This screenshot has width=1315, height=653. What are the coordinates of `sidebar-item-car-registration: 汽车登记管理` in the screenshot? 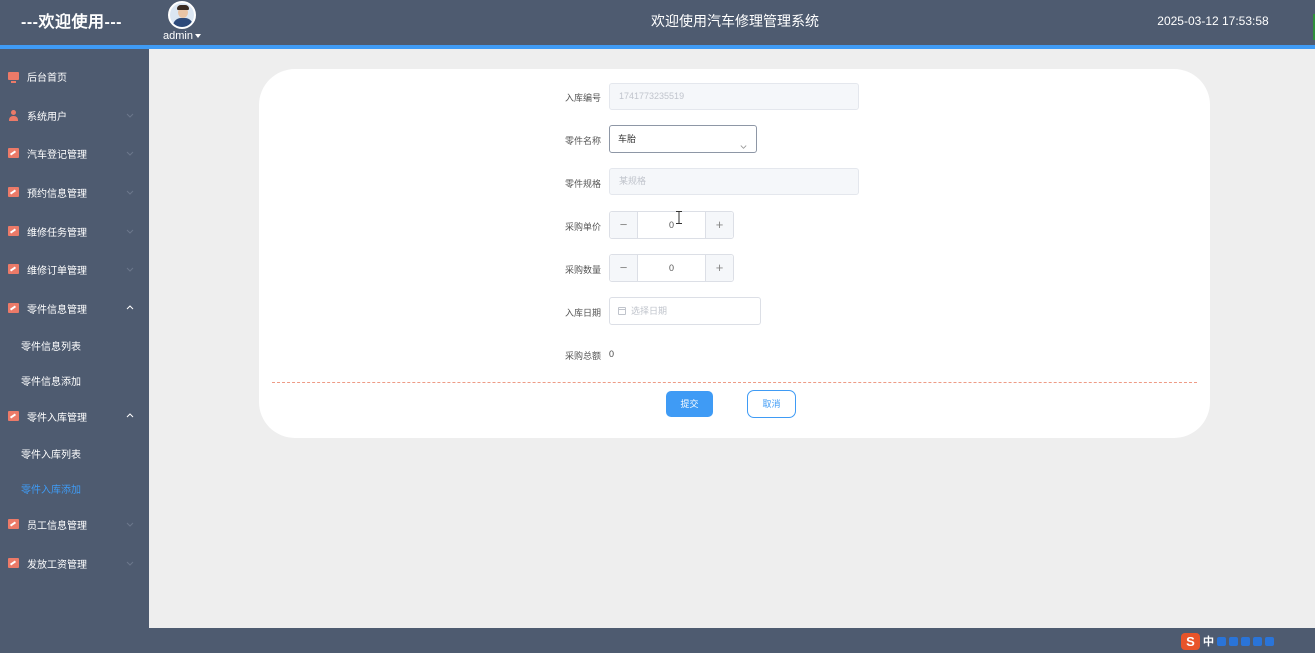 It's located at (74, 153).